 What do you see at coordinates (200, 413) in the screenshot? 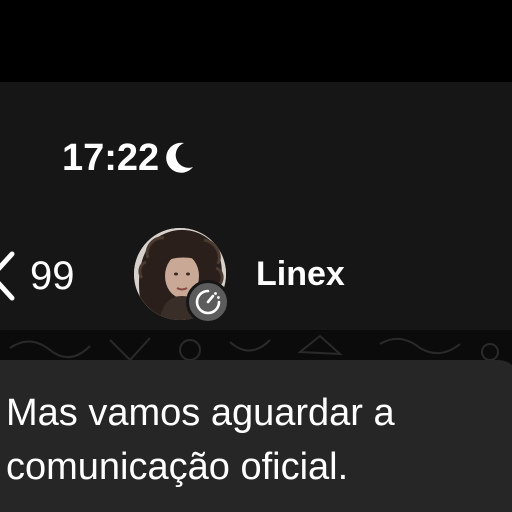
I see `message-line: Mas vamos aguardar a` at bounding box center [200, 413].